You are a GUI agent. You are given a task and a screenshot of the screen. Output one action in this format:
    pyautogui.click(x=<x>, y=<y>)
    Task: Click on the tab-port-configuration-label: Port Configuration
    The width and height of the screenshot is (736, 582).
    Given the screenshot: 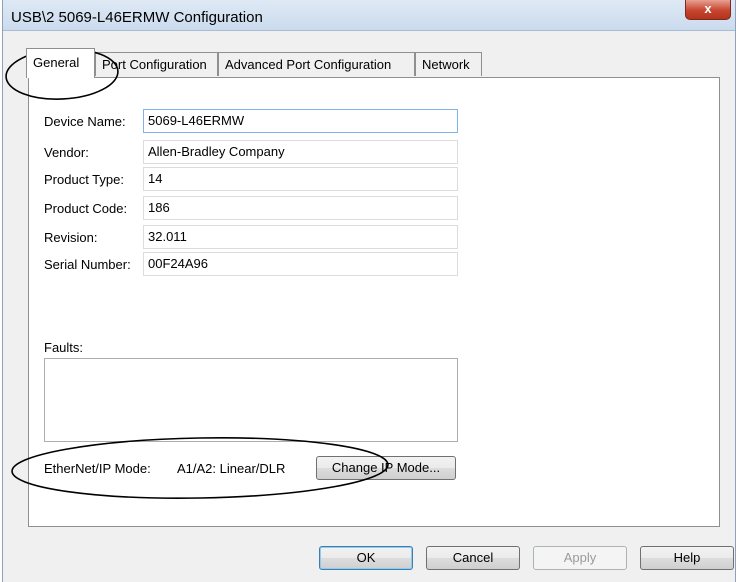 What is the action you would take?
    pyautogui.click(x=154, y=64)
    